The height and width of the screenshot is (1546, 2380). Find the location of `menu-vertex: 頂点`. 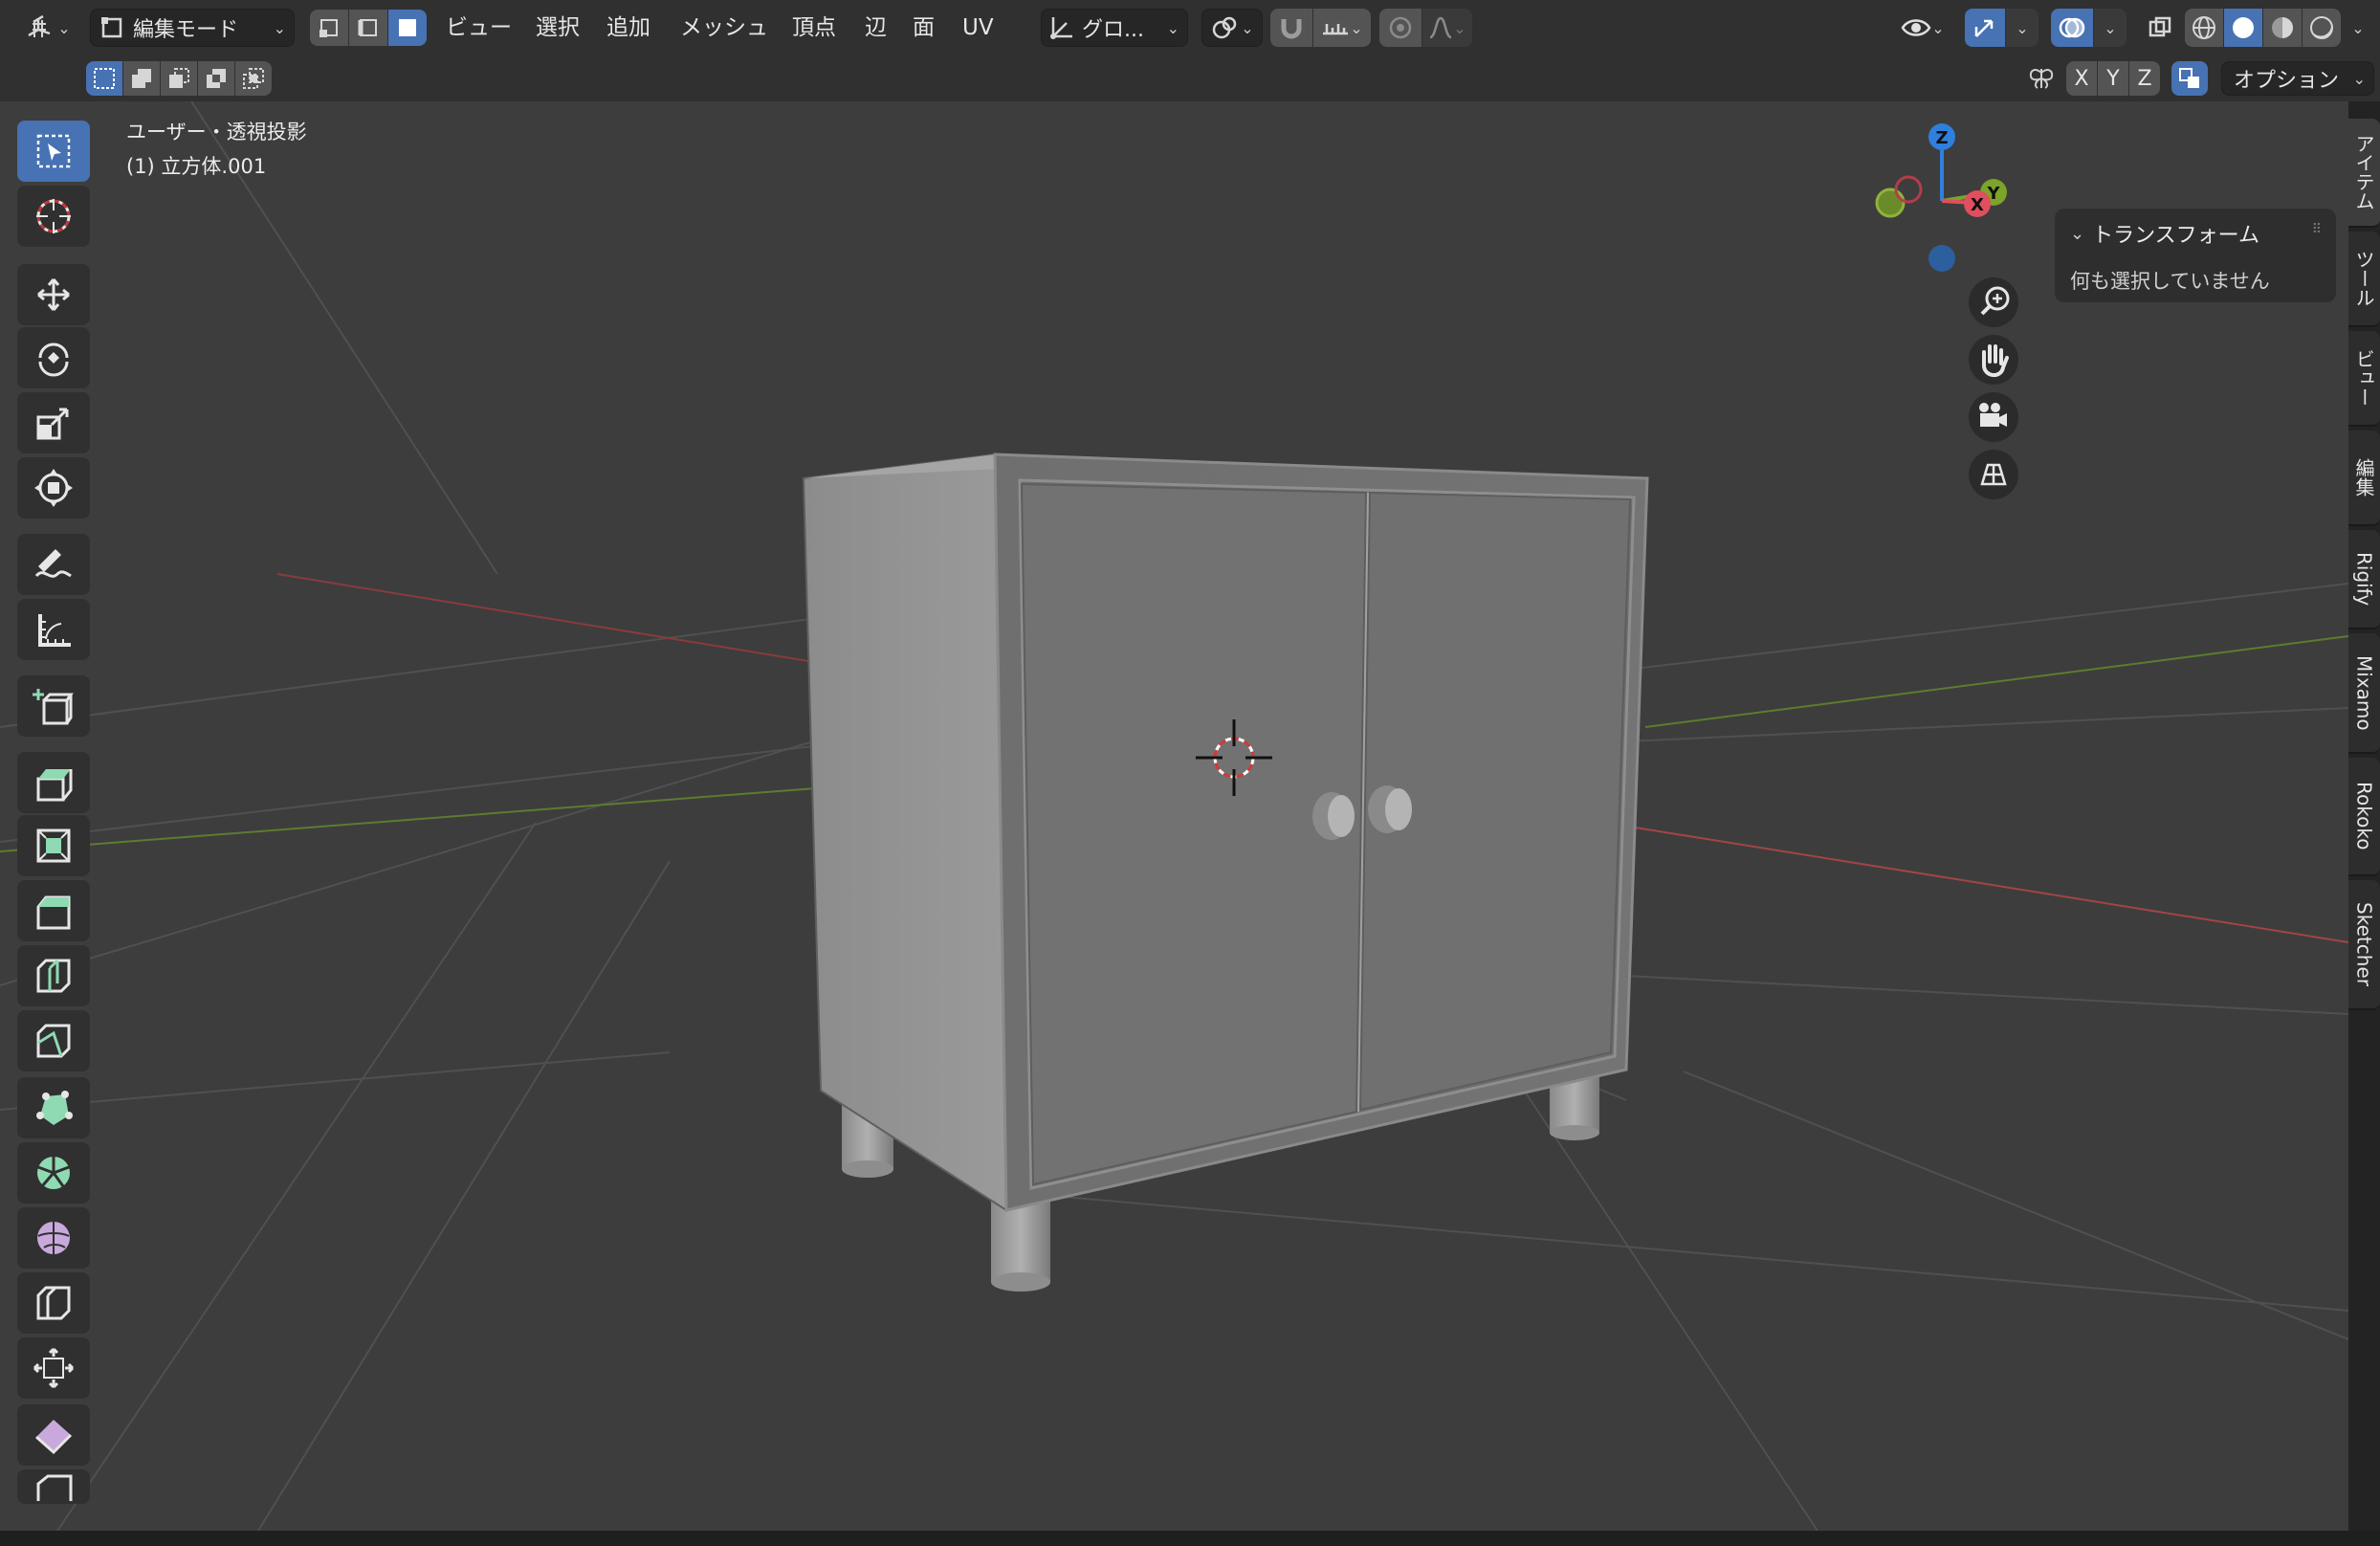

menu-vertex: 頂点 is located at coordinates (814, 28).